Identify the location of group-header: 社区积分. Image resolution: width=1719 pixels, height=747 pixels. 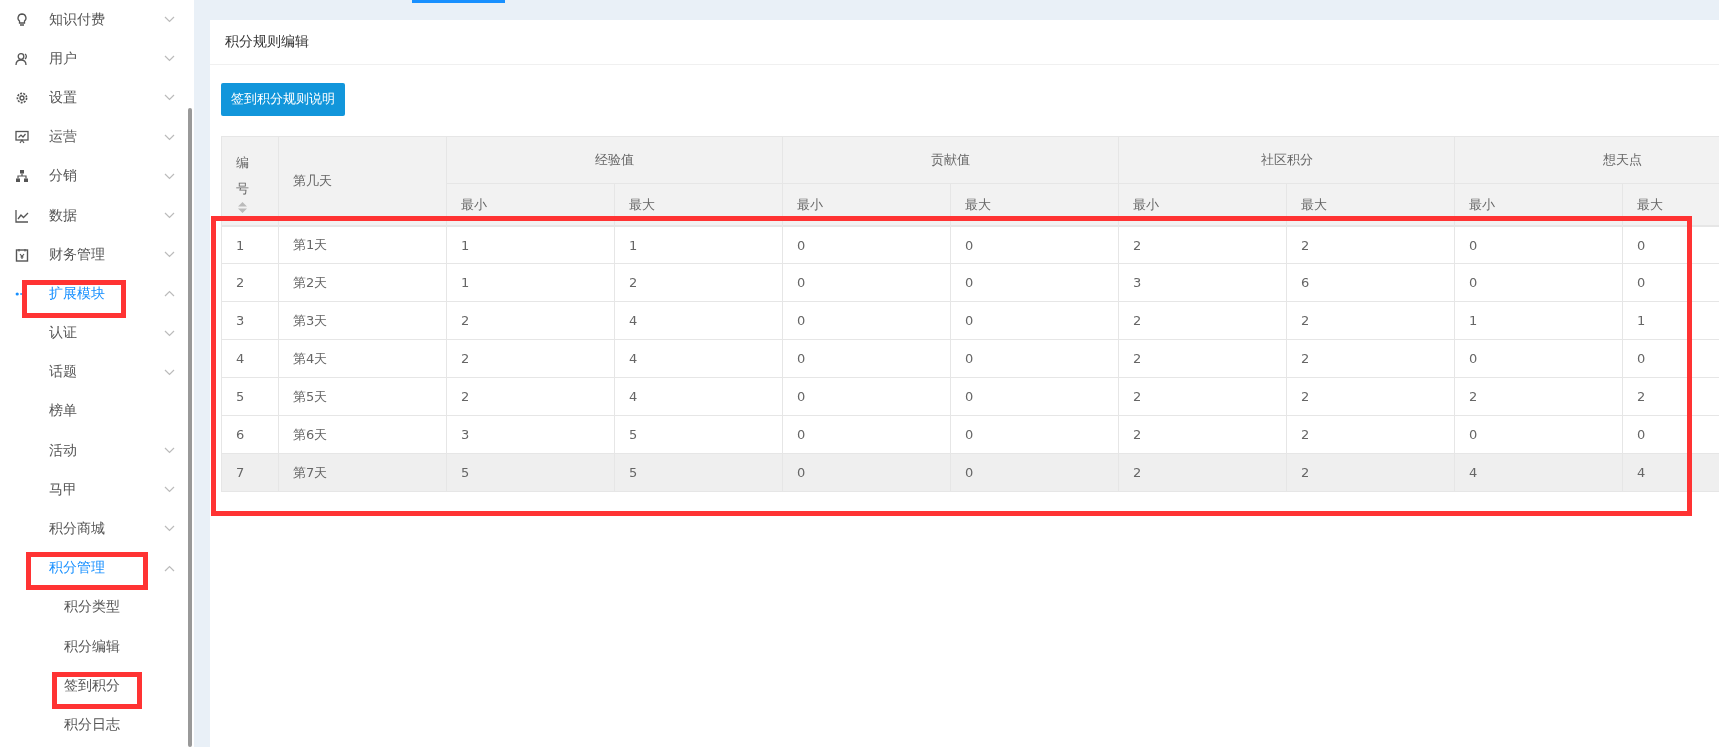
(1287, 160).